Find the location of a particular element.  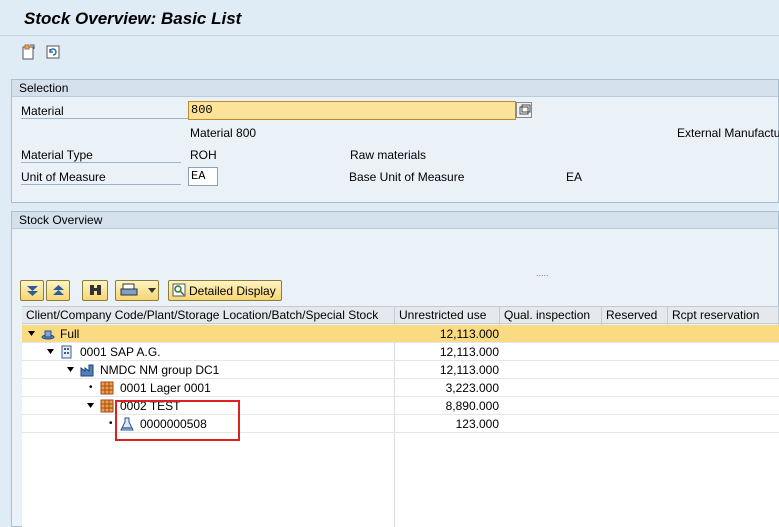

tree-node-label: 0001 SAP A.G. is located at coordinates (120, 352).